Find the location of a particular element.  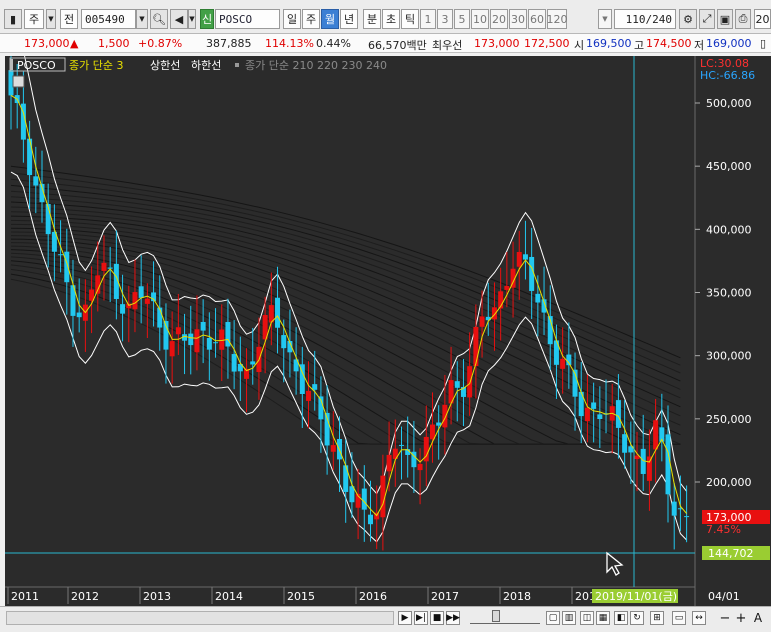

refresh-icon: ↻ is located at coordinates (637, 618).